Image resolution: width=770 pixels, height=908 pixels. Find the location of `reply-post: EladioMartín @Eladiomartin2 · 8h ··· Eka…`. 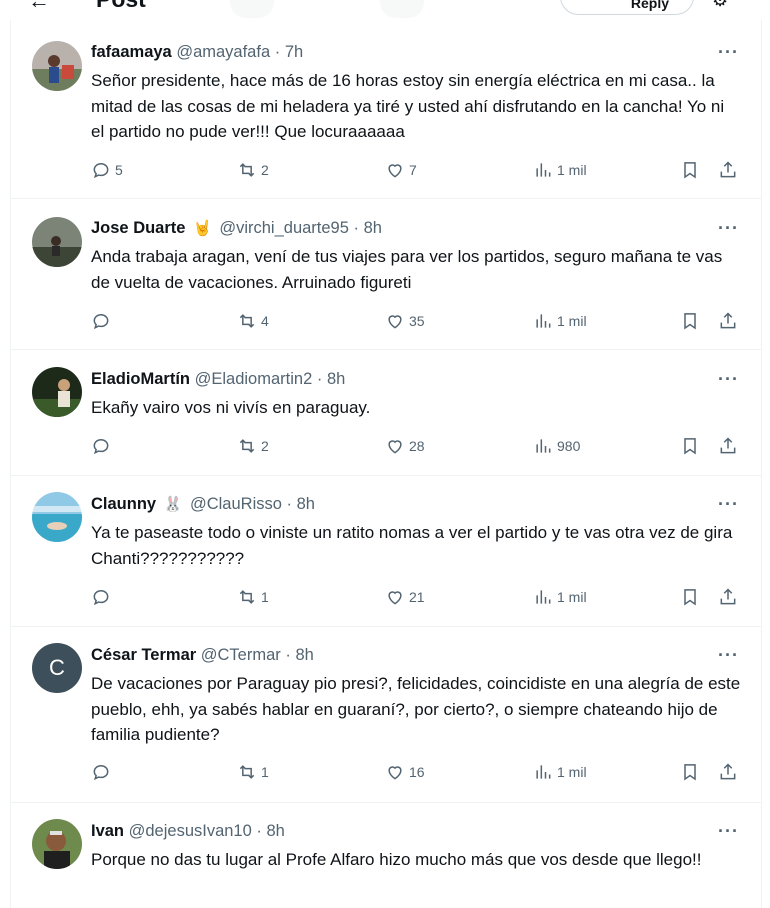

reply-post: EladioMartín @Eladiomartin2 · 8h ··· Eka… is located at coordinates (386, 413).